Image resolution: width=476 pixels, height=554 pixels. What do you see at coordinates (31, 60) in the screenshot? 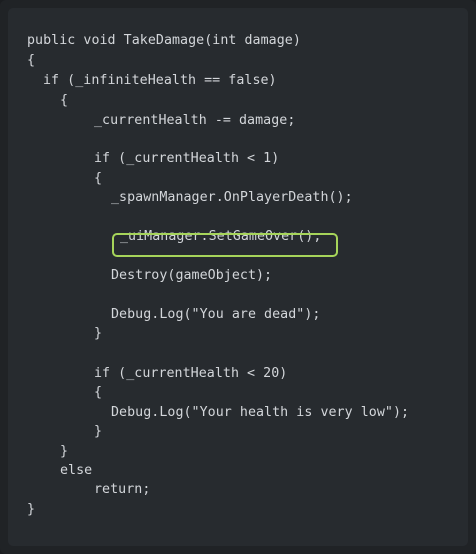
I see `code-line-open-method-brace: {` at bounding box center [31, 60].